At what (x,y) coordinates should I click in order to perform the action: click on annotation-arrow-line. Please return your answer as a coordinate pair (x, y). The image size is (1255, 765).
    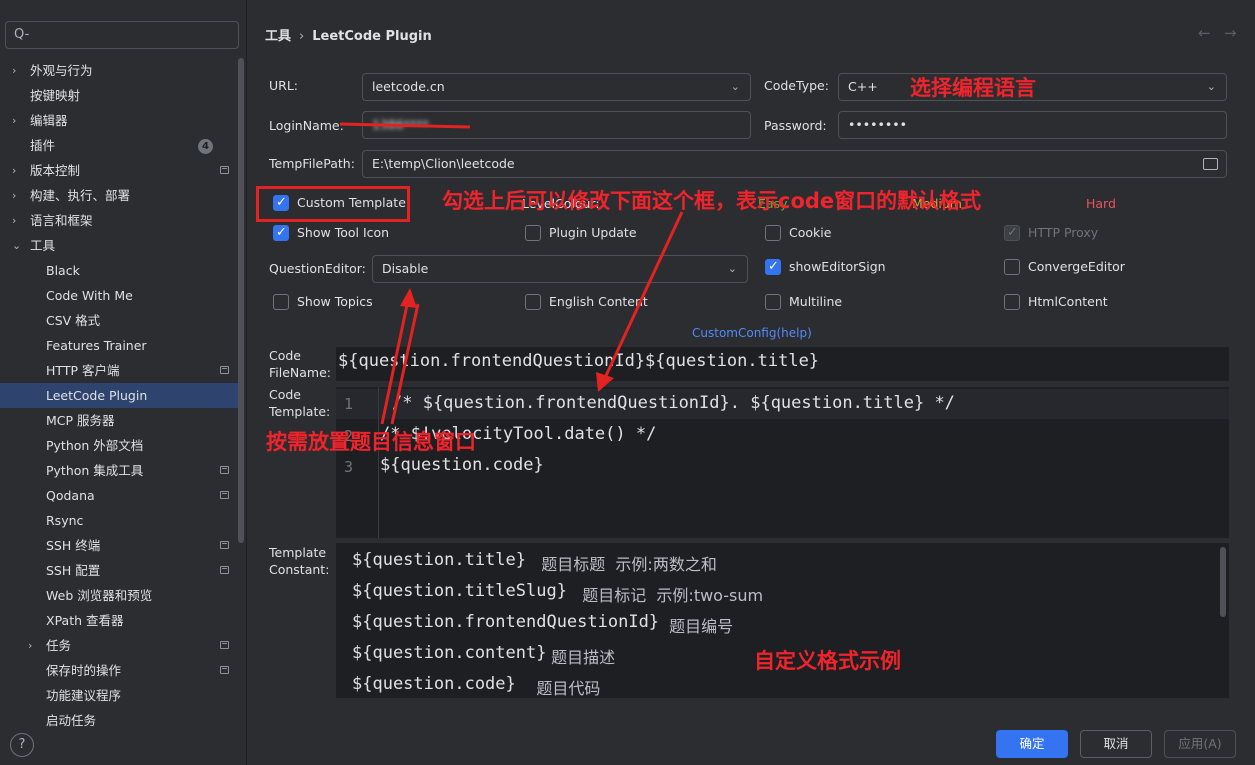
    Looking at the image, I should click on (643, 296).